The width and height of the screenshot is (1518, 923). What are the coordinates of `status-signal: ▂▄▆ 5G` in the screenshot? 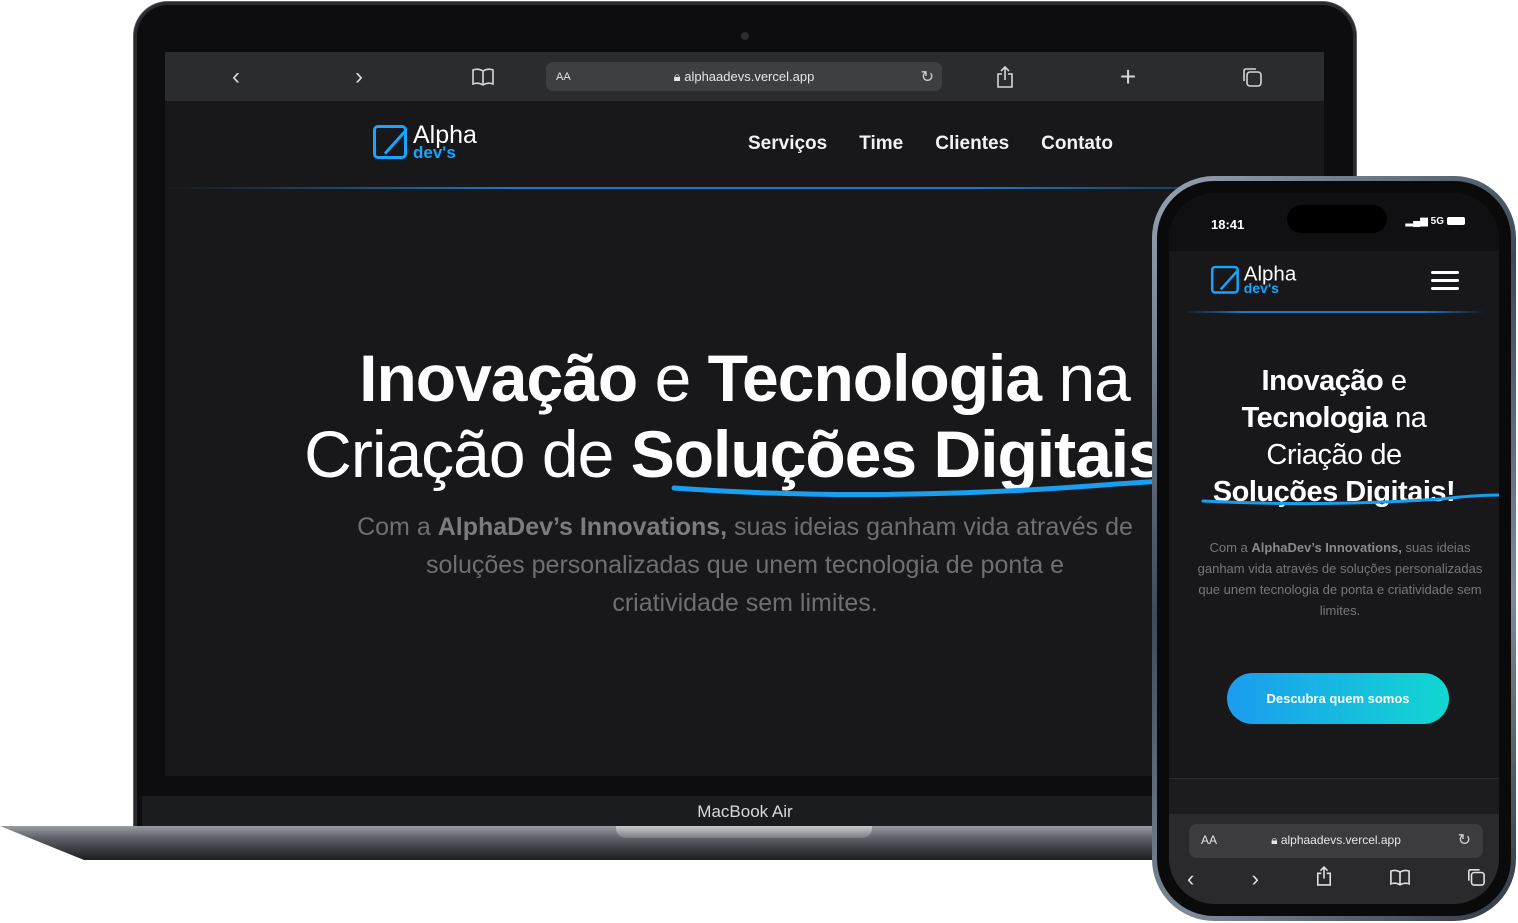 It's located at (1435, 221).